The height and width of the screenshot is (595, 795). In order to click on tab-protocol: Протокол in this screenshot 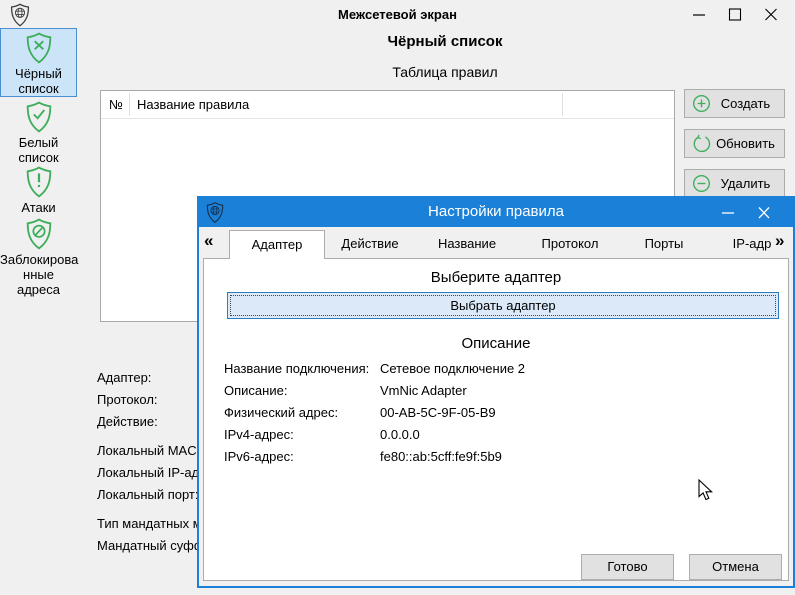, I will do `click(570, 244)`.